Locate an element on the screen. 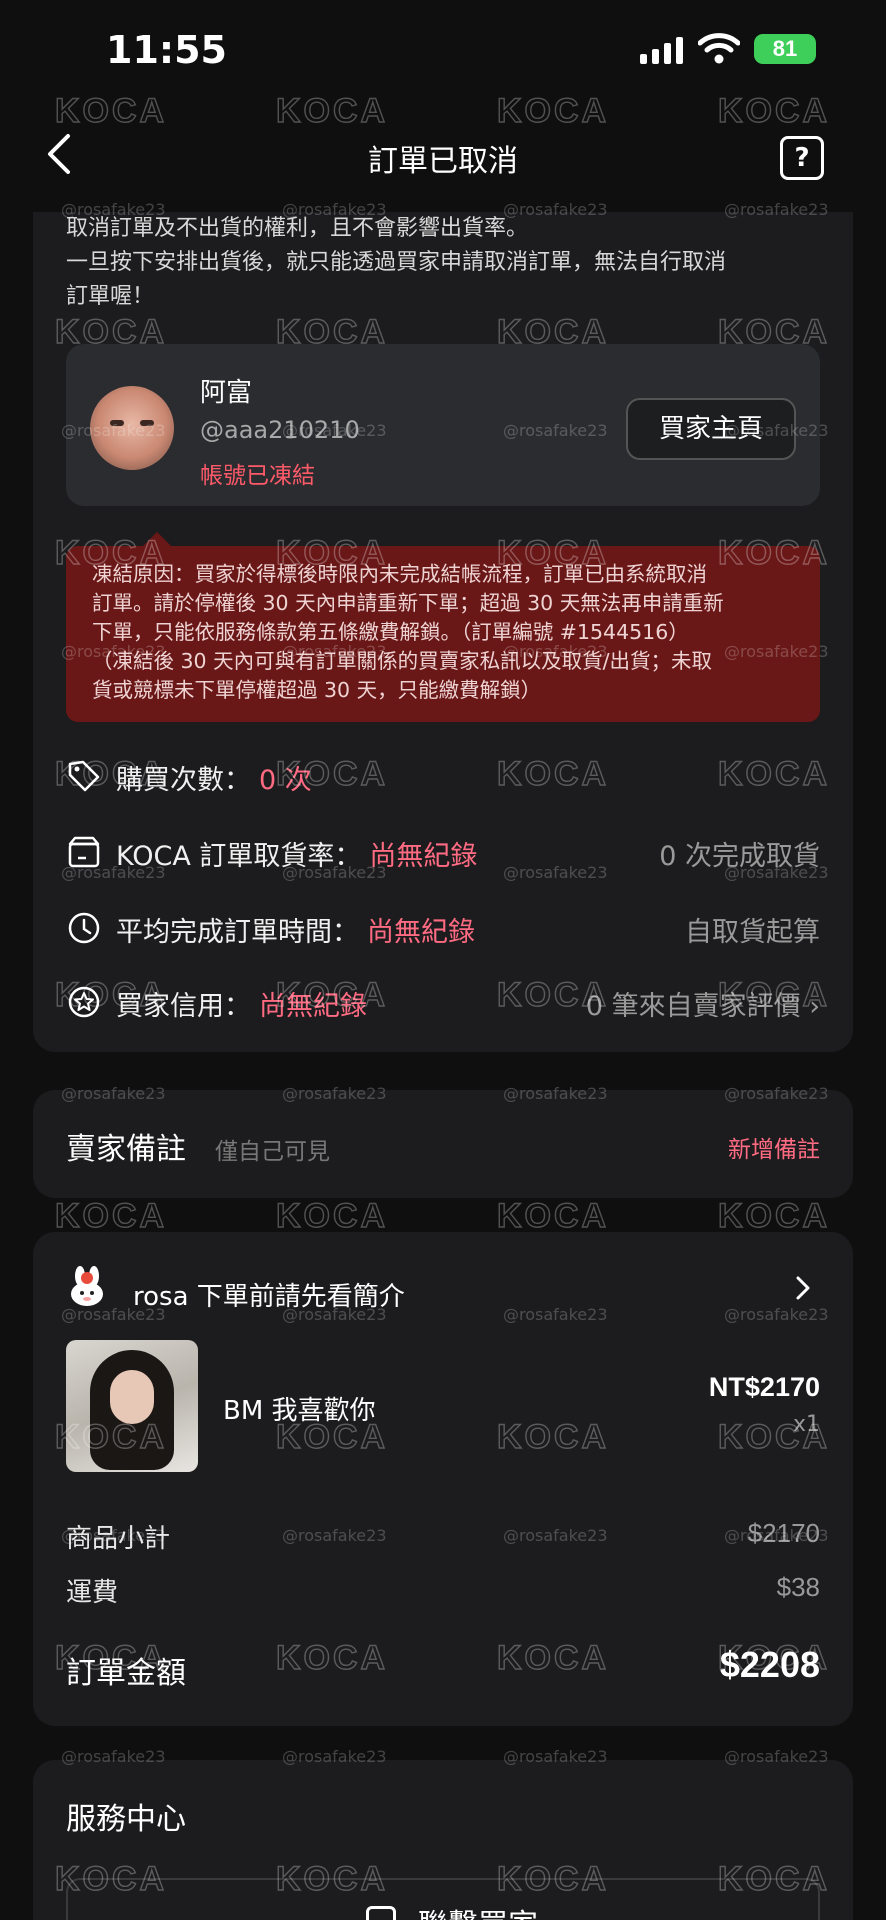 The height and width of the screenshot is (1920, 886). buyer-name: 阿富 is located at coordinates (226, 393).